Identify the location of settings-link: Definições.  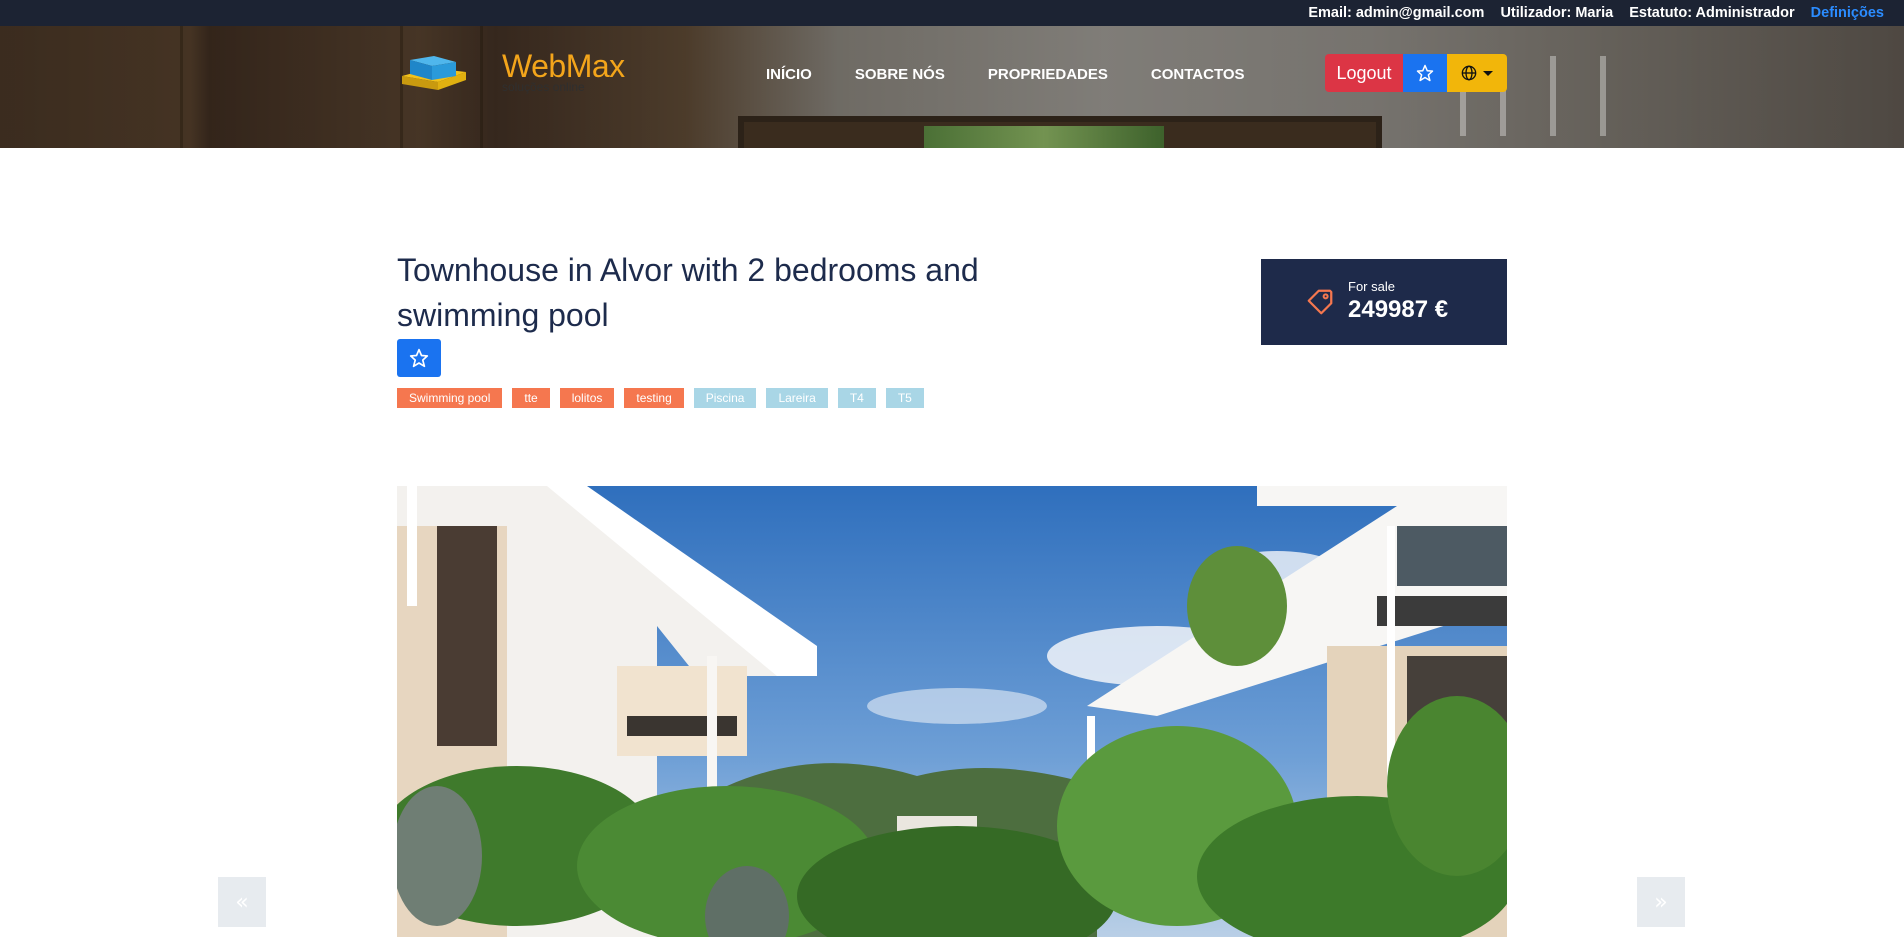
(1847, 13).